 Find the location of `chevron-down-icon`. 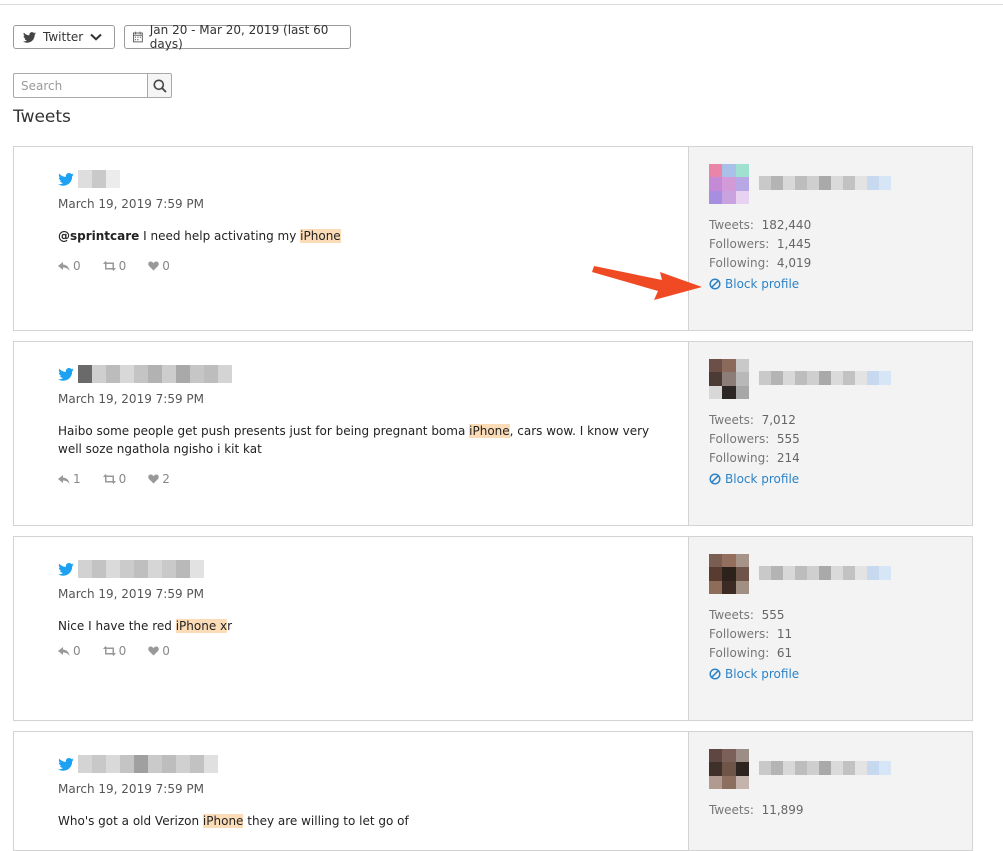

chevron-down-icon is located at coordinates (96, 37).